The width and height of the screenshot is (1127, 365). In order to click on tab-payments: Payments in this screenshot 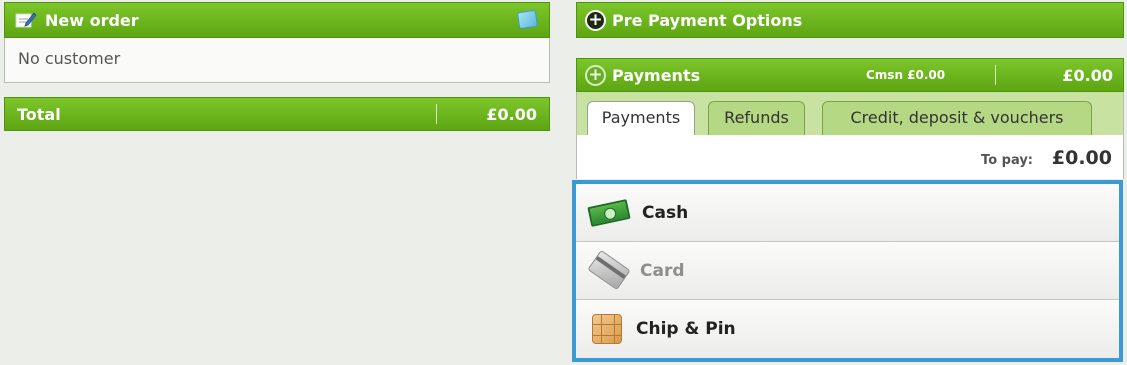, I will do `click(641, 118)`.